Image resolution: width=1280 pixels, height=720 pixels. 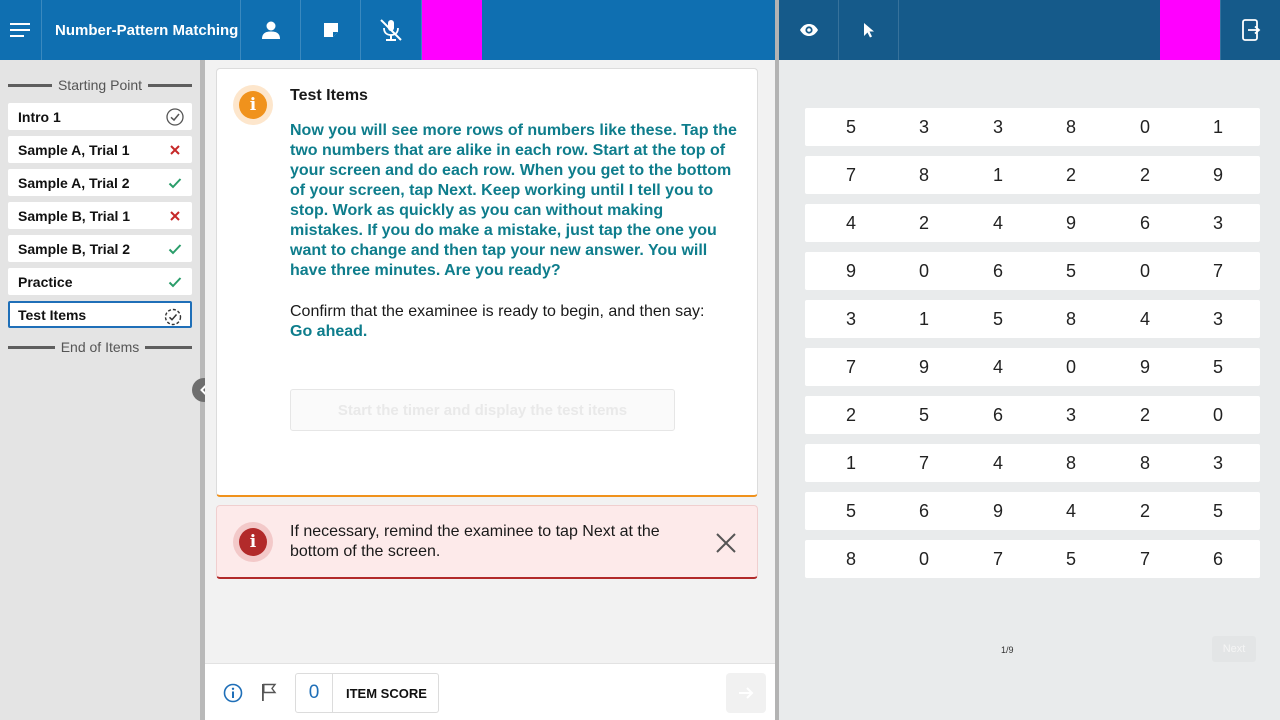 What do you see at coordinates (175, 150) in the screenshot?
I see `x-mark-icon` at bounding box center [175, 150].